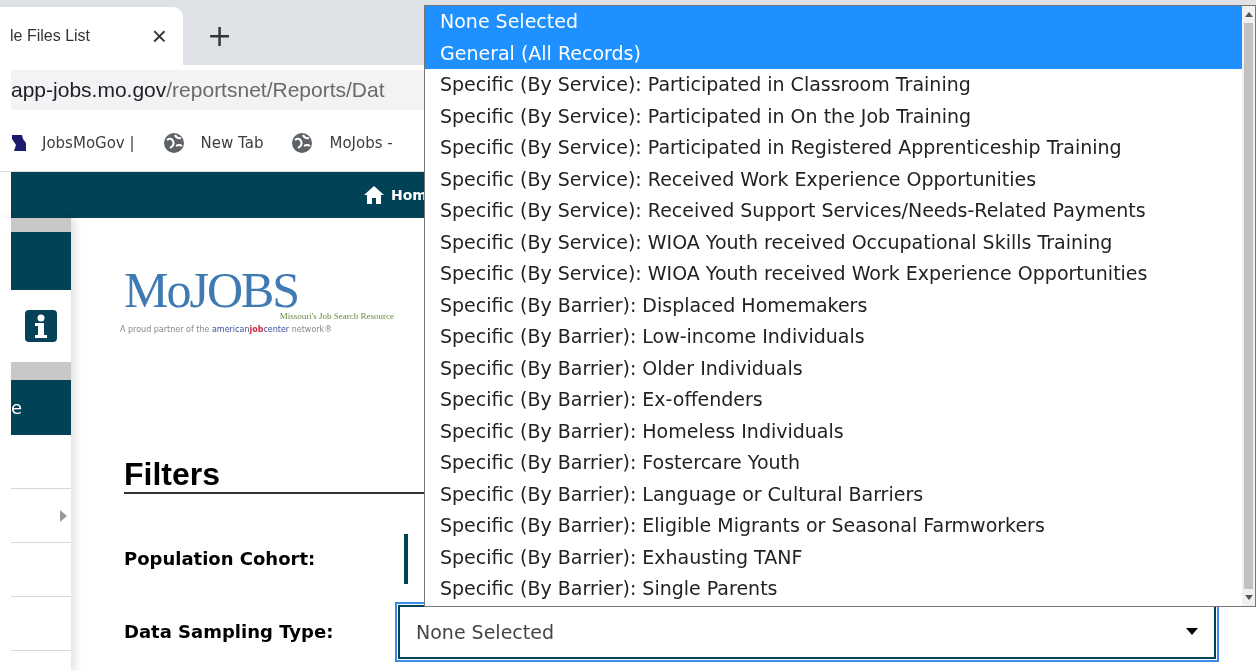 The image size is (1256, 671). I want to click on state-map-icon, so click(19, 143).